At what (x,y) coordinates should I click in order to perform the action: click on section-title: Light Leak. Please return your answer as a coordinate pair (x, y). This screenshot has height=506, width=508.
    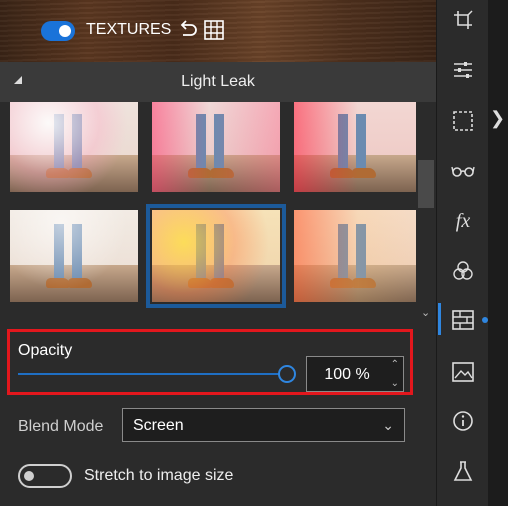
    Looking at the image, I should click on (218, 81).